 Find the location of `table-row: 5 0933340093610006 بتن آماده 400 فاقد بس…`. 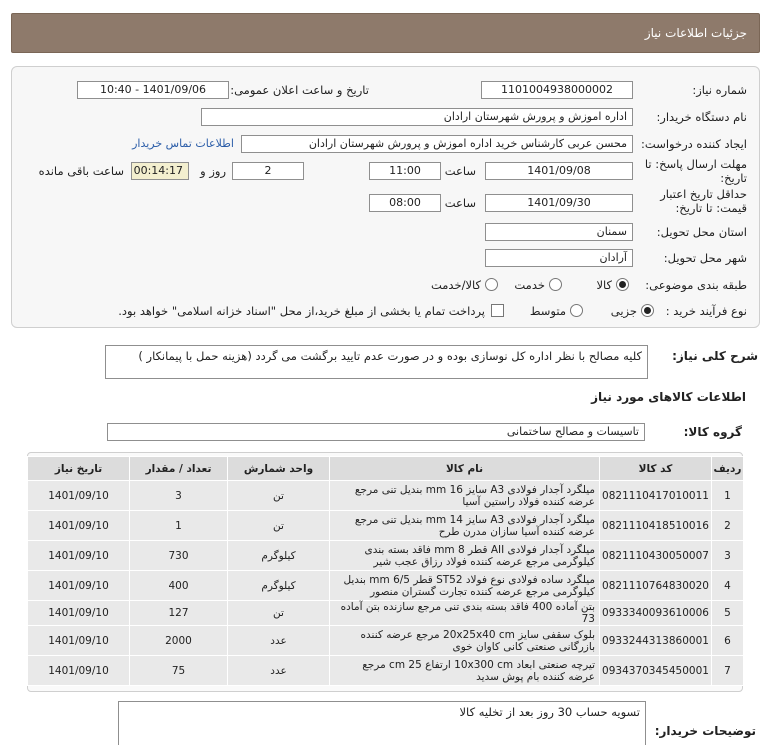

table-row: 5 0933340093610006 بتن آماده 400 فاقد بس… is located at coordinates (385, 613).